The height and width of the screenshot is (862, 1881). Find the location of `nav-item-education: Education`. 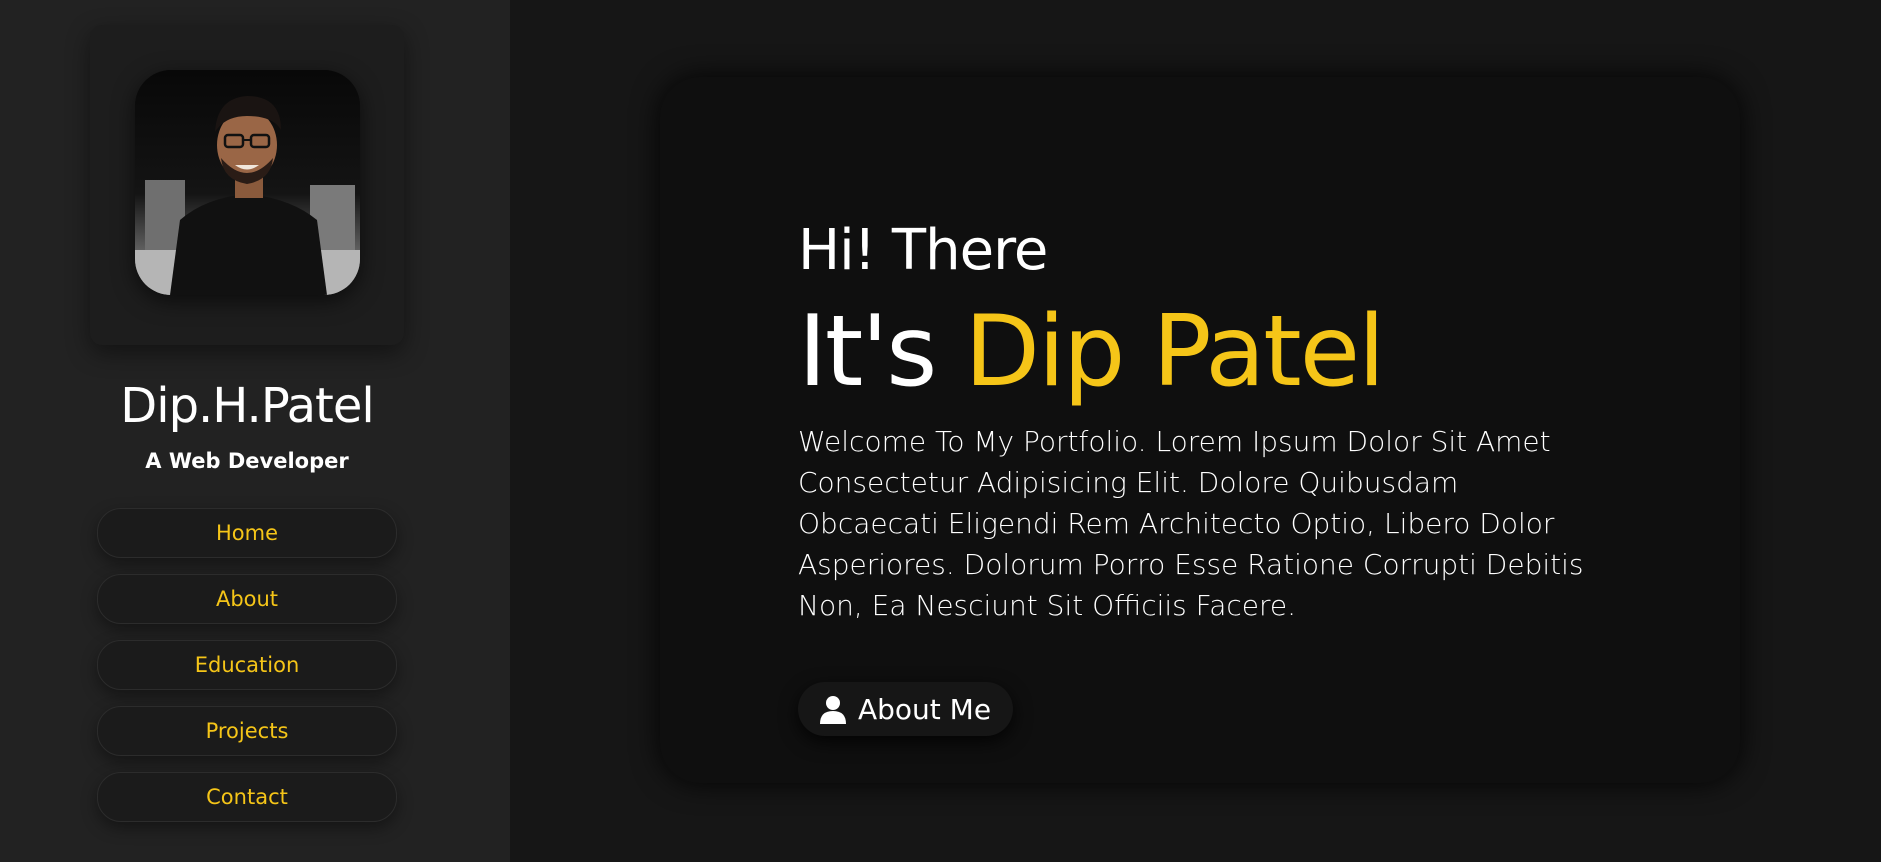

nav-item-education: Education is located at coordinates (247, 665).